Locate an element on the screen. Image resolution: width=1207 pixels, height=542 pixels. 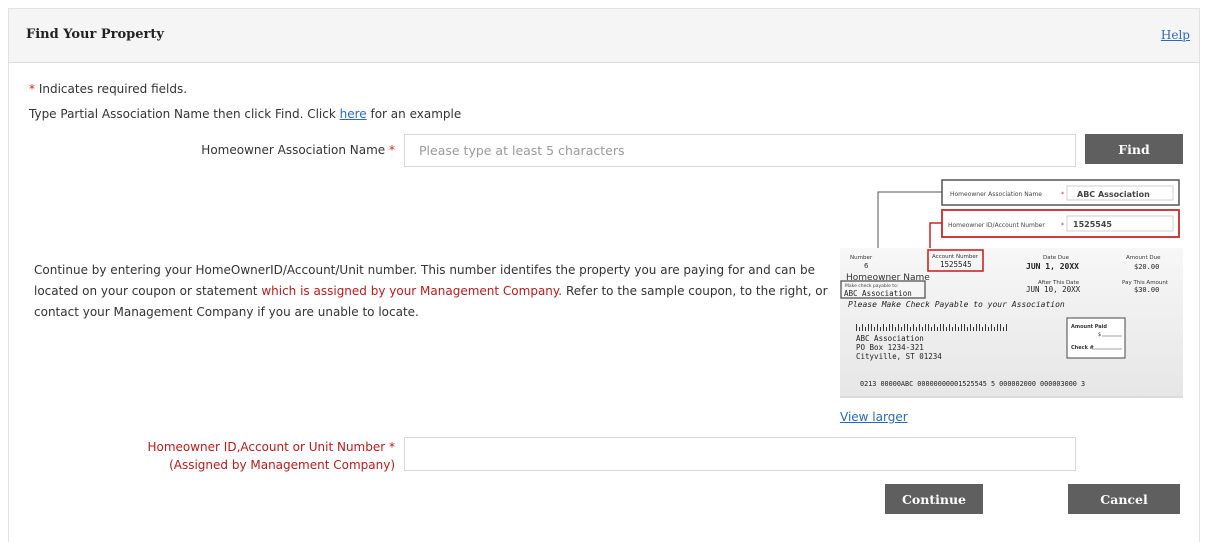
panel-header: Find Your Property Help is located at coordinates (604, 35).